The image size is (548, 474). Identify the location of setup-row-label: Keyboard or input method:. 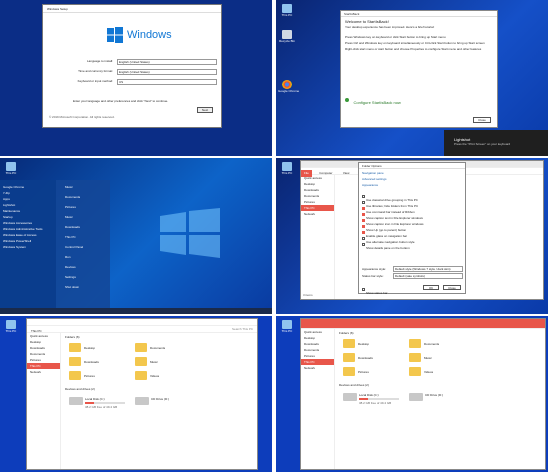
(95, 81).